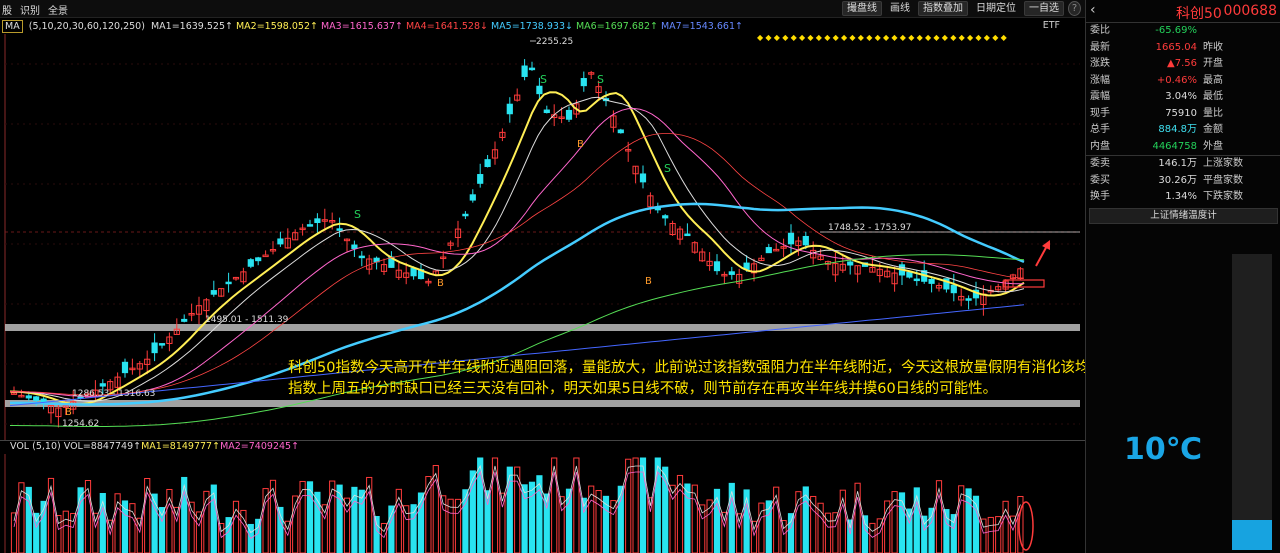  What do you see at coordinates (1093, 10) in the screenshot?
I see `back-chevron-icon: ‹` at bounding box center [1093, 10].